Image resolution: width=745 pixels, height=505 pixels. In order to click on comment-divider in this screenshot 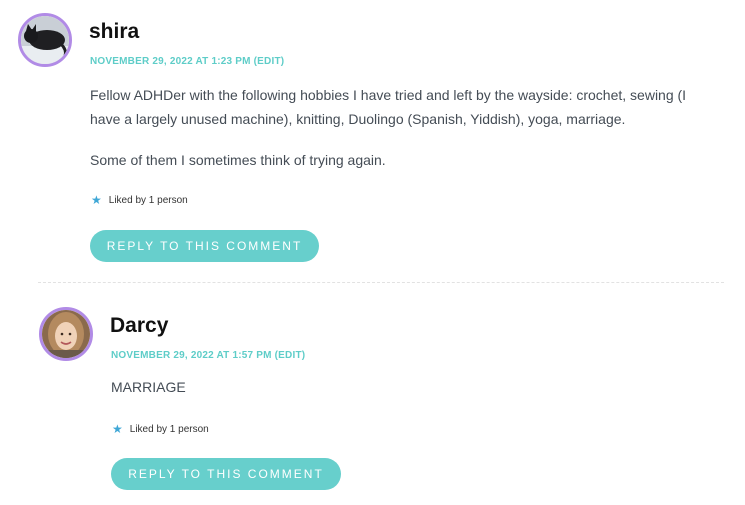, I will do `click(381, 282)`.